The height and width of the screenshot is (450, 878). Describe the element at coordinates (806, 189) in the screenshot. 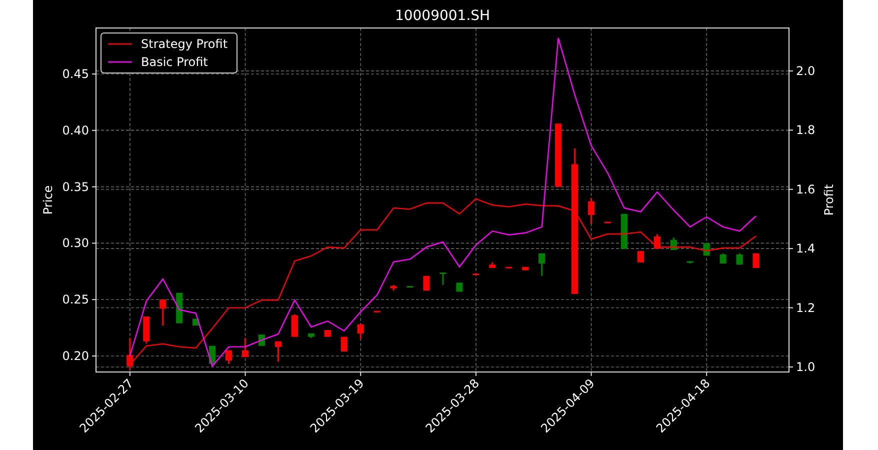

I see `tick-label: 1.6` at that location.